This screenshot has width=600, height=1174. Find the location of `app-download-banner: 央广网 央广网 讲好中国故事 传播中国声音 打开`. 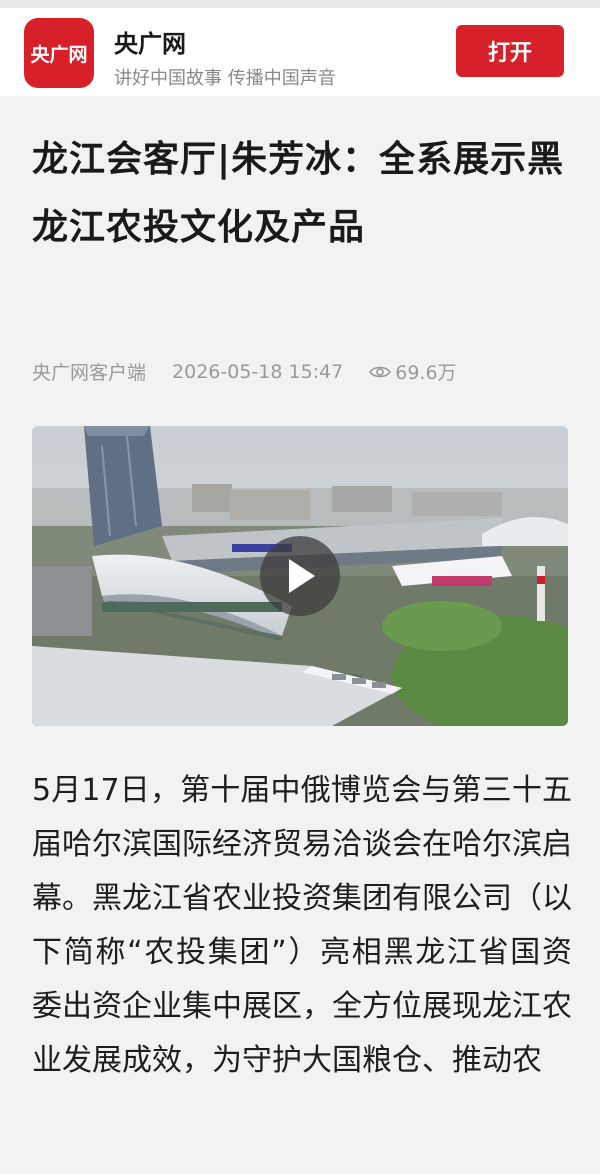

app-download-banner: 央广网 央广网 讲好中国故事 传播中国声音 打开 is located at coordinates (300, 52).